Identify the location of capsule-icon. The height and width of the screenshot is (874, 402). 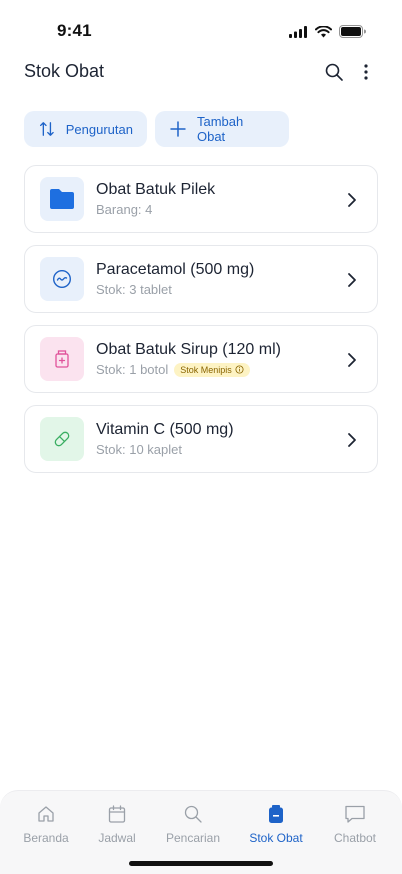
(62, 439).